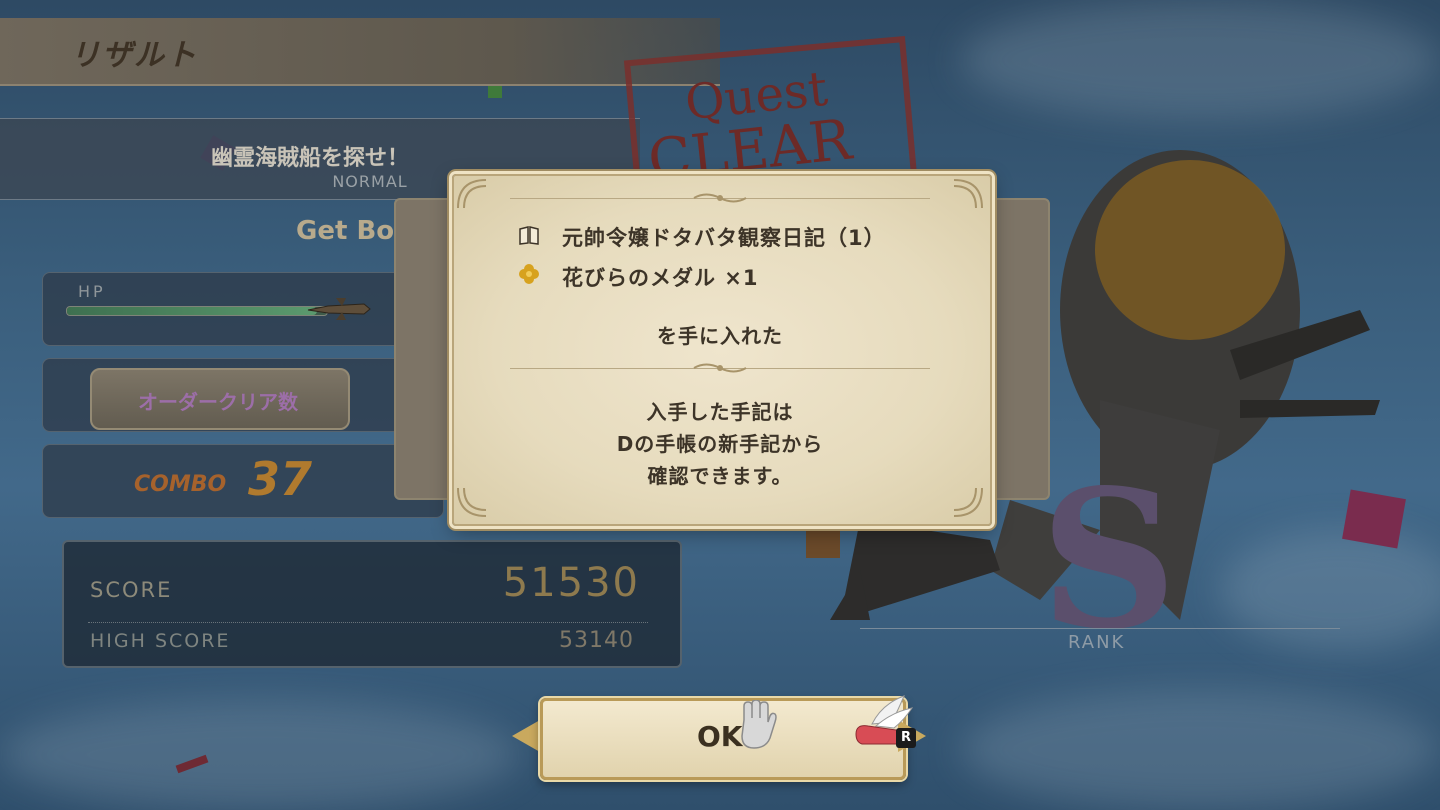  Describe the element at coordinates (92, 291) in the screenshot. I see `hp-label: HP` at that location.